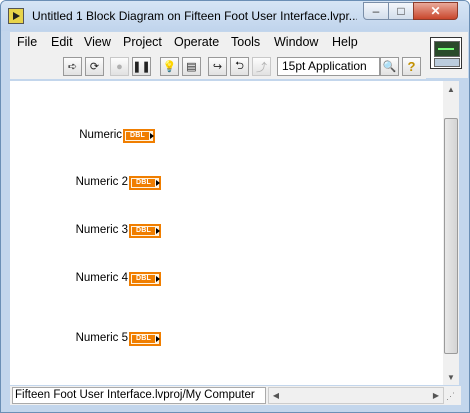 The width and height of the screenshot is (470, 413). What do you see at coordinates (328, 66) in the screenshot?
I see `font-dropdown: 15pt Application` at bounding box center [328, 66].